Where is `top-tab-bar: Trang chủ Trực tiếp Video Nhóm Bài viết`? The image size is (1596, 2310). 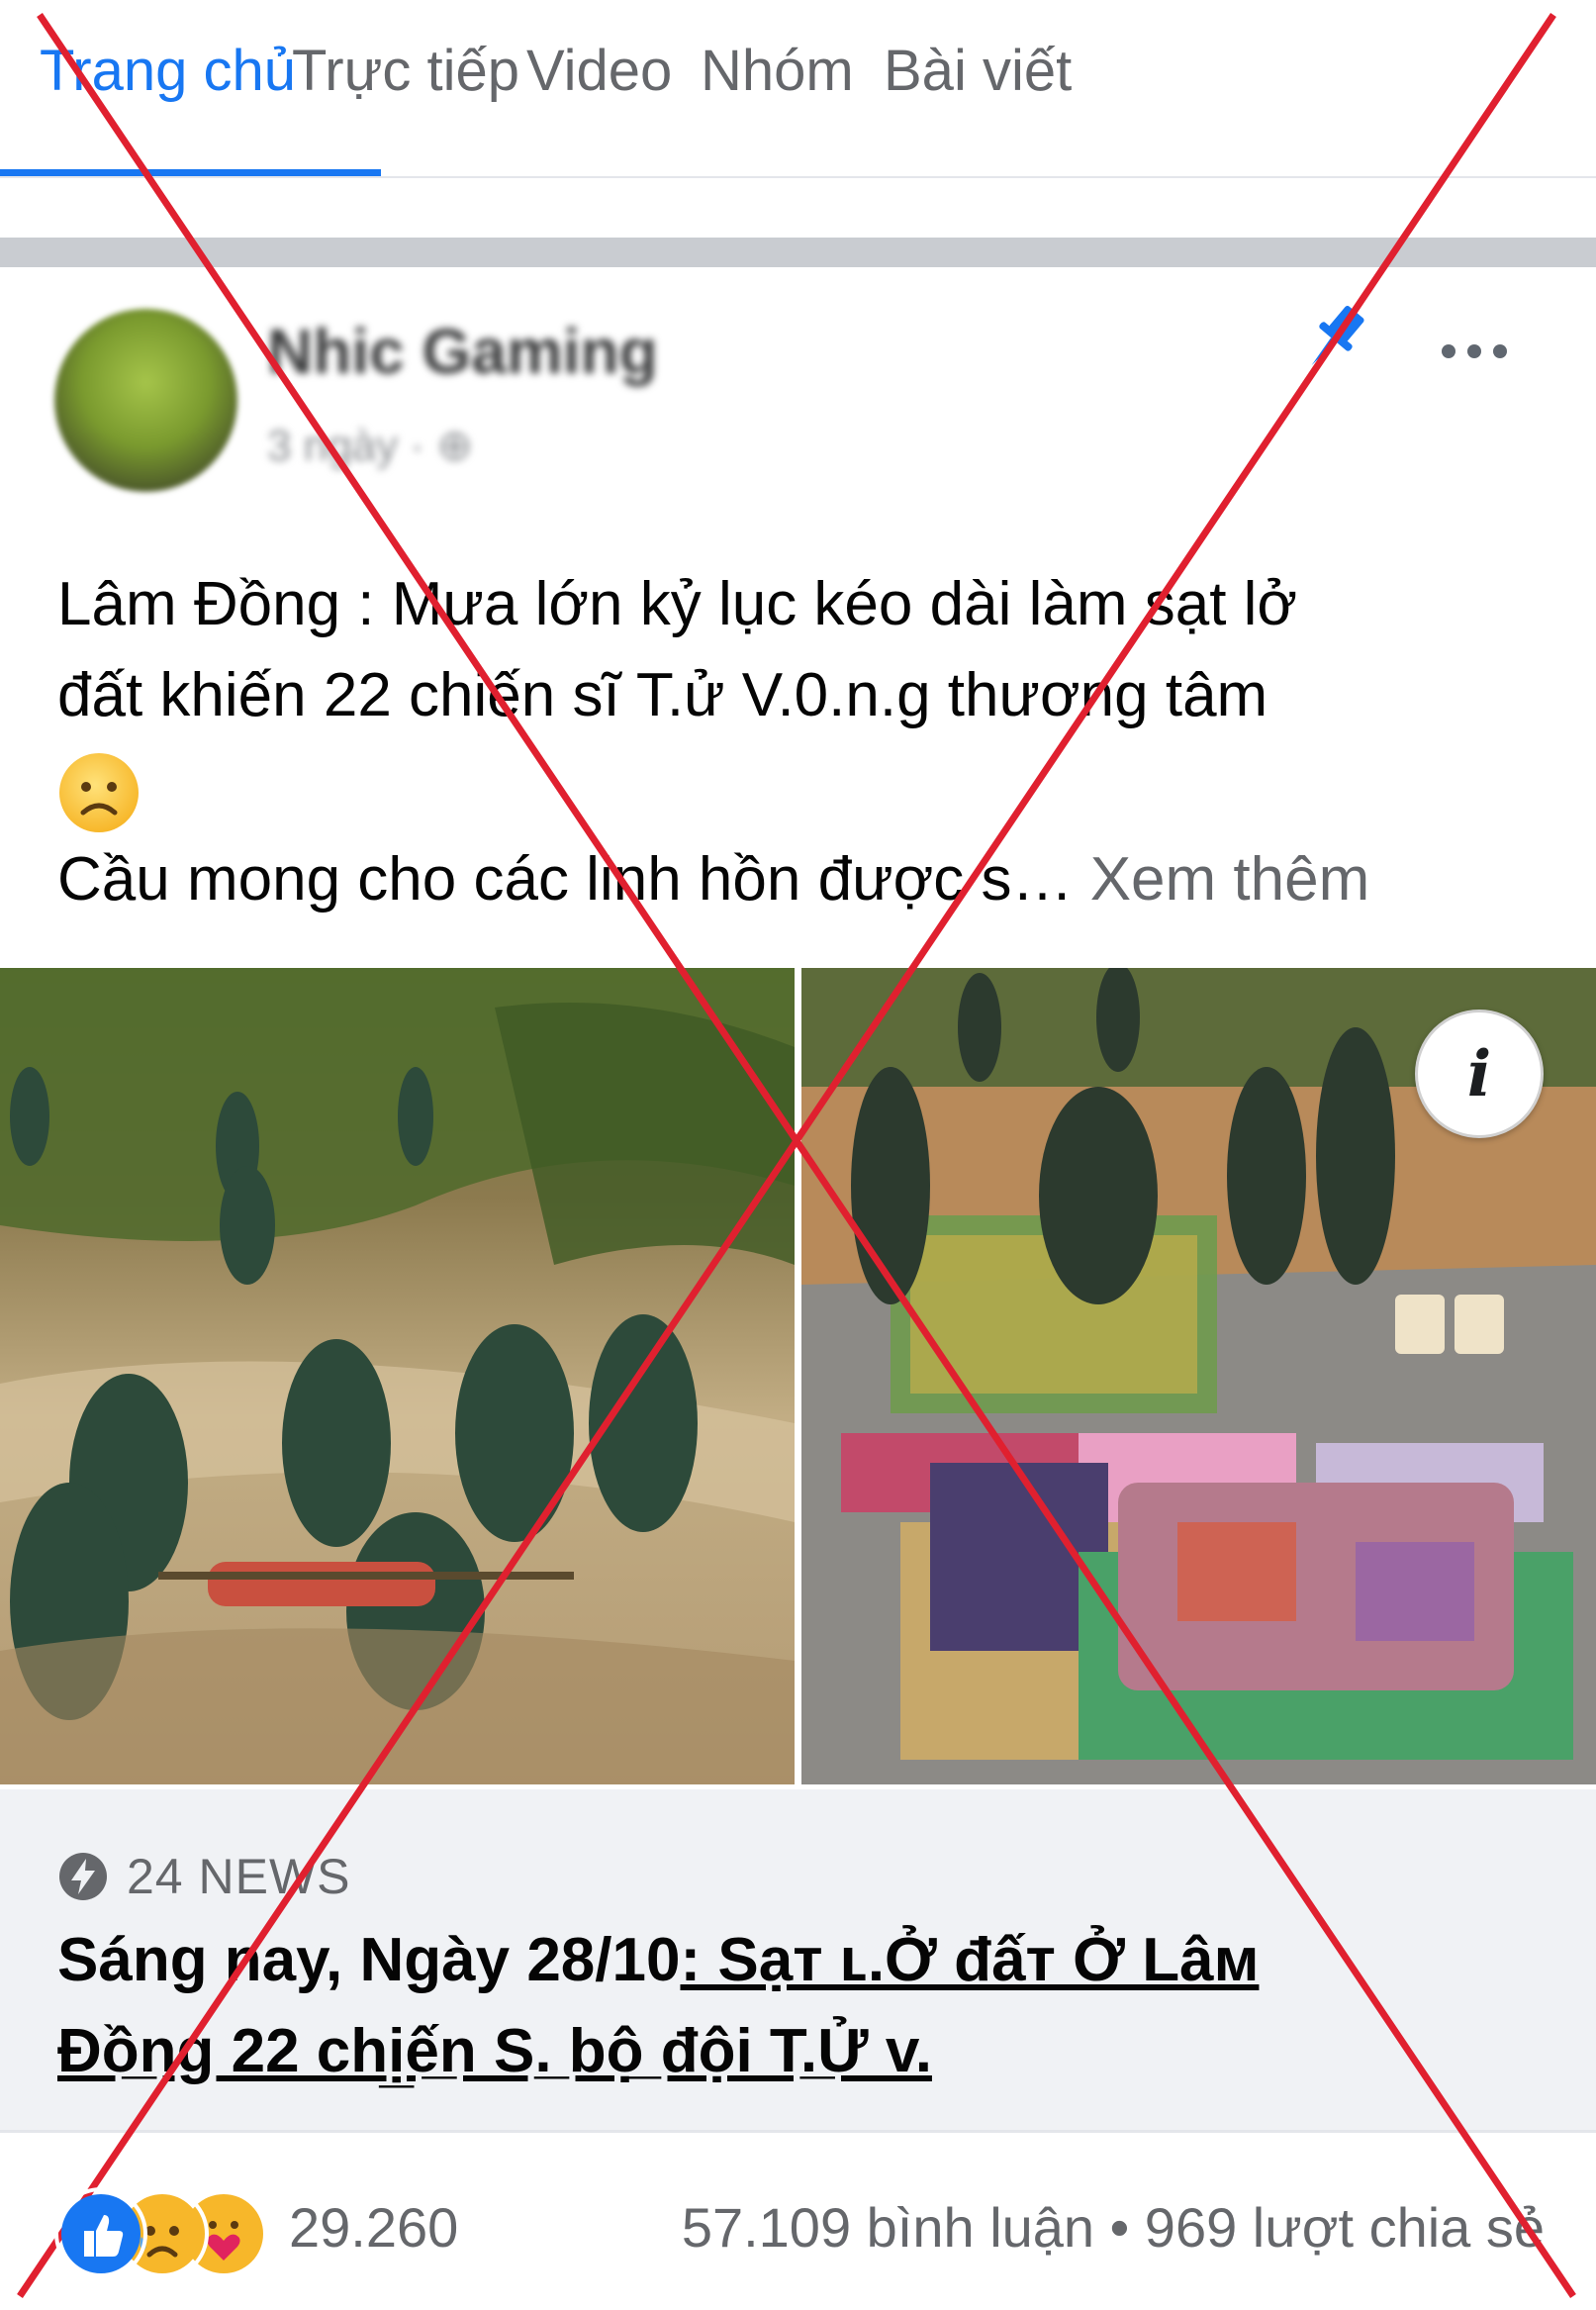
top-tab-bar: Trang chủ Trực tiếp Video Nhóm Bài viết is located at coordinates (798, 88).